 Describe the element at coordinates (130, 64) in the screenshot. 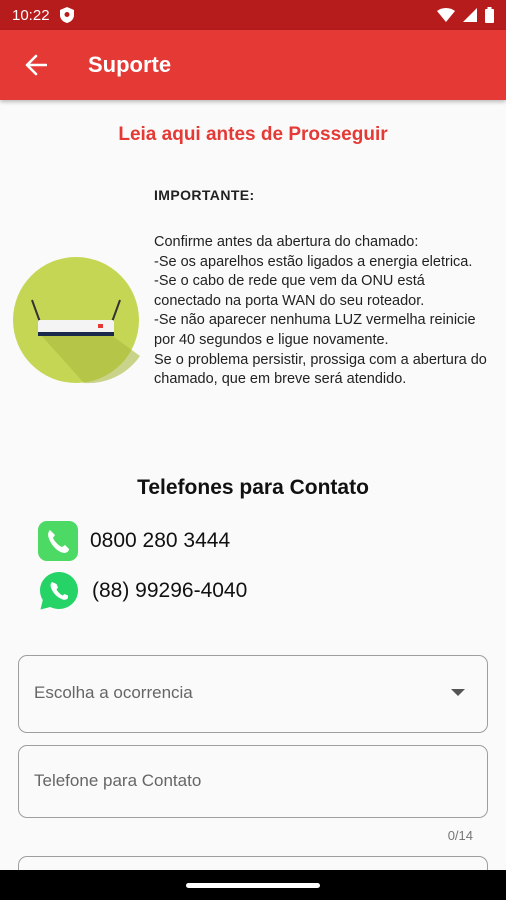

I see `page-title: Suporte` at that location.